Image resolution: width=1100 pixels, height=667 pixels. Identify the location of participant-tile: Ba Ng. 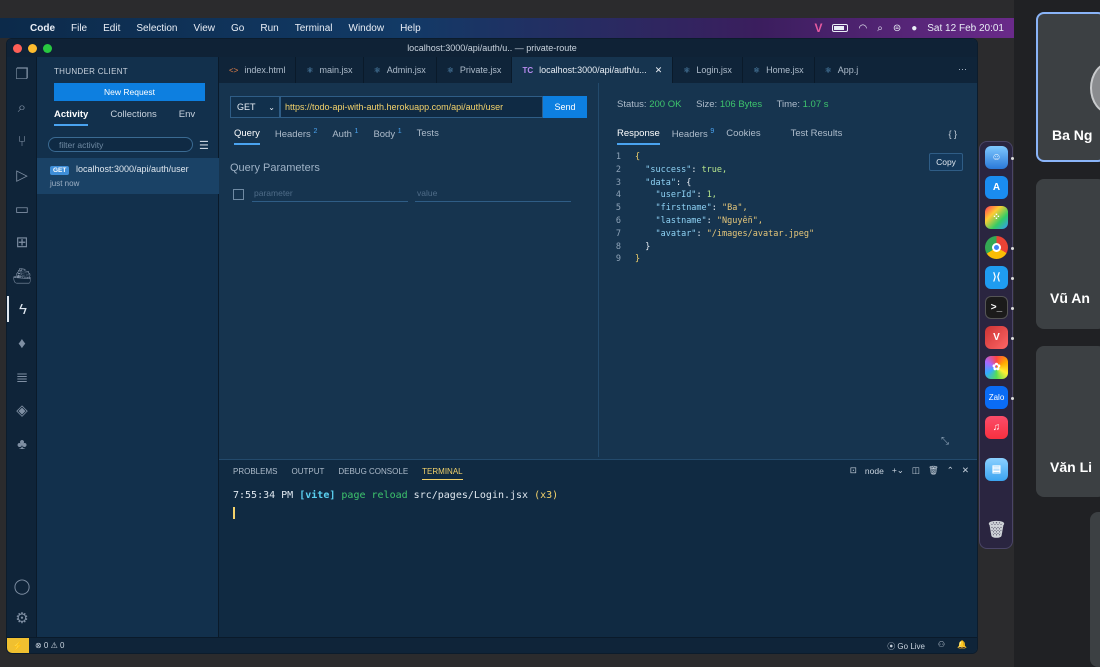
(1068, 87).